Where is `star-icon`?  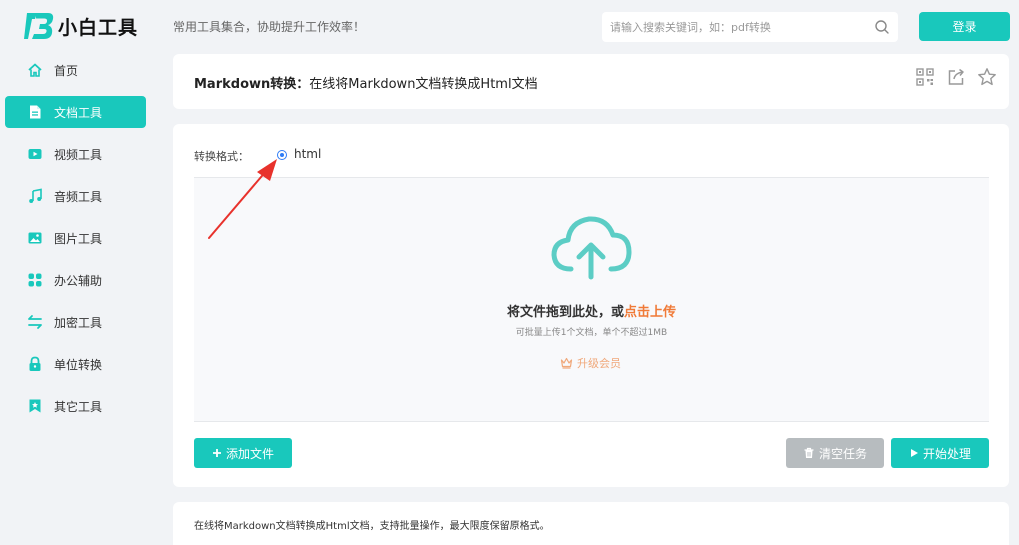
star-icon is located at coordinates (987, 77).